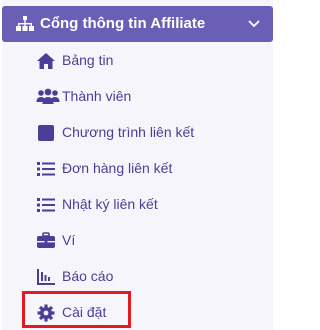  I want to click on sitemap-icon, so click(25, 23).